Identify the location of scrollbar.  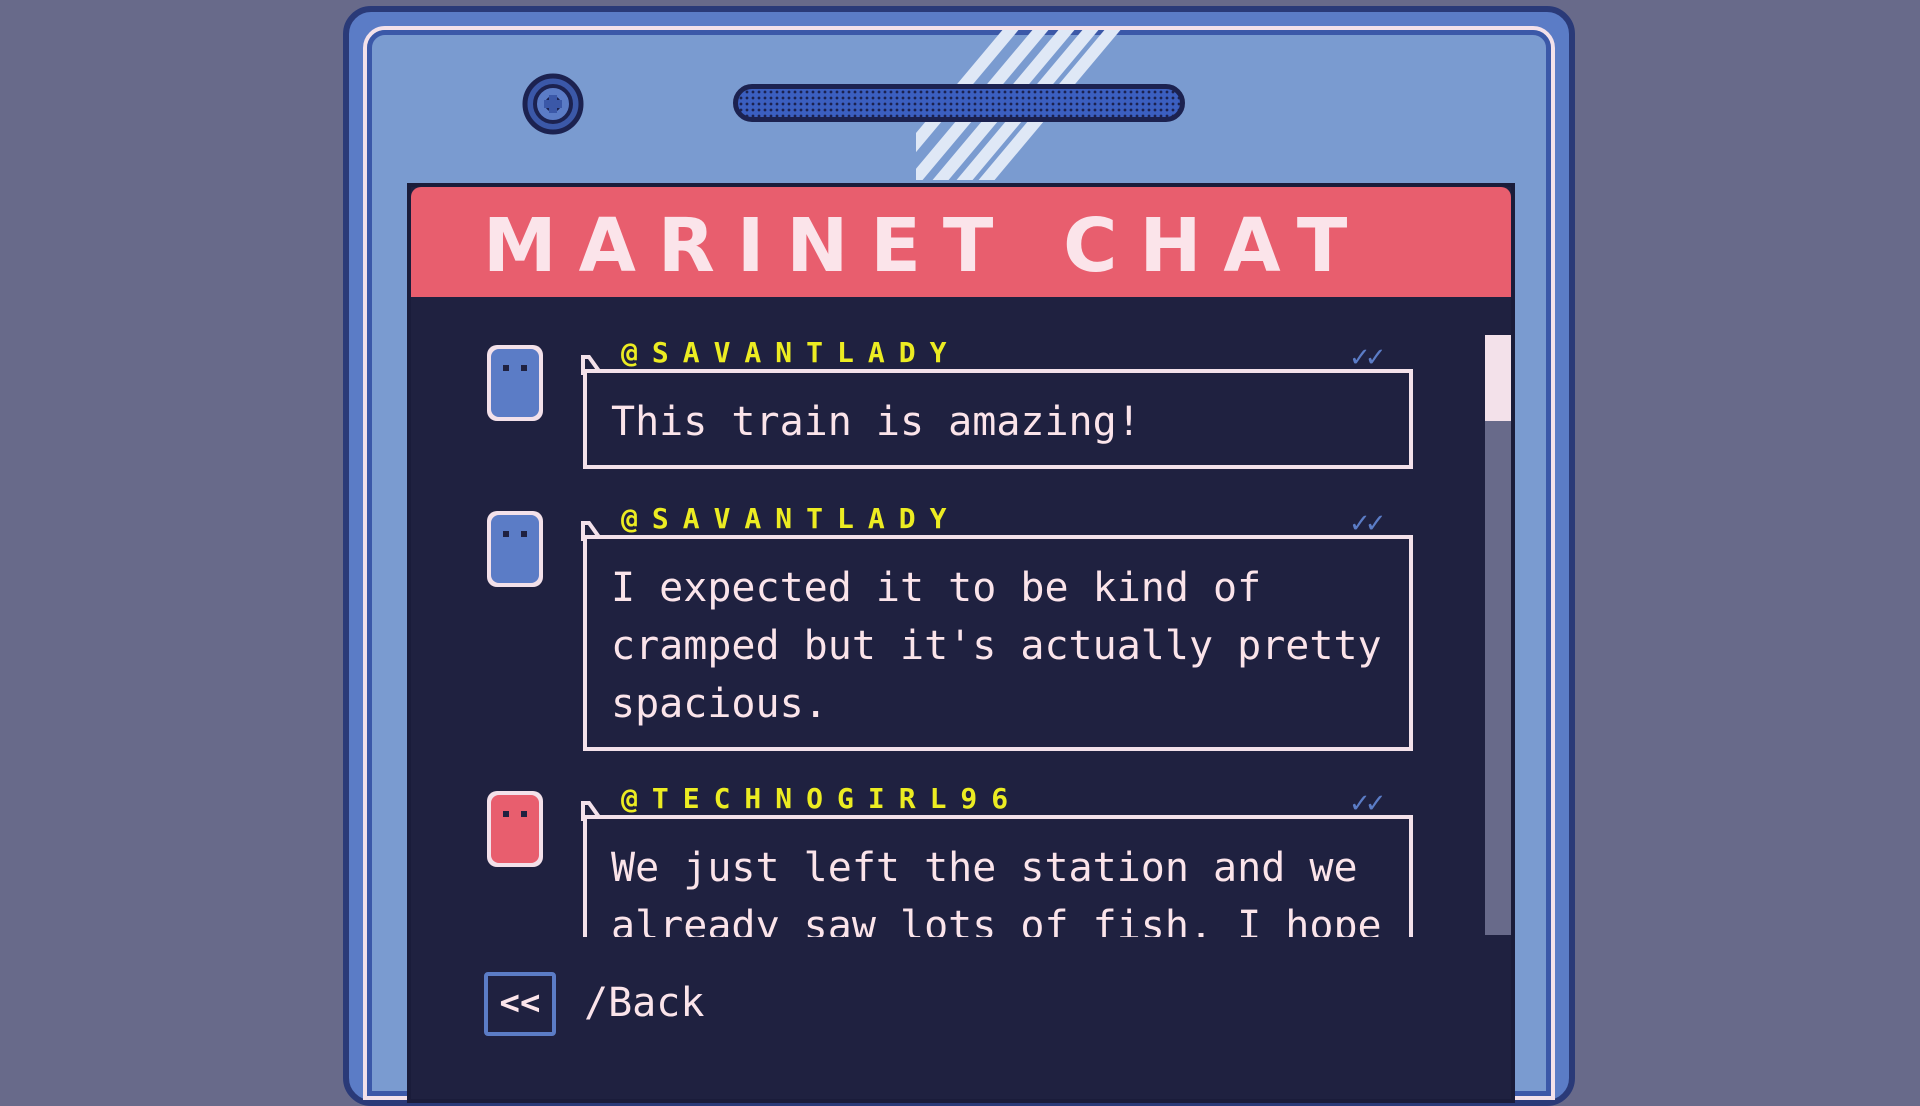
(1498, 635).